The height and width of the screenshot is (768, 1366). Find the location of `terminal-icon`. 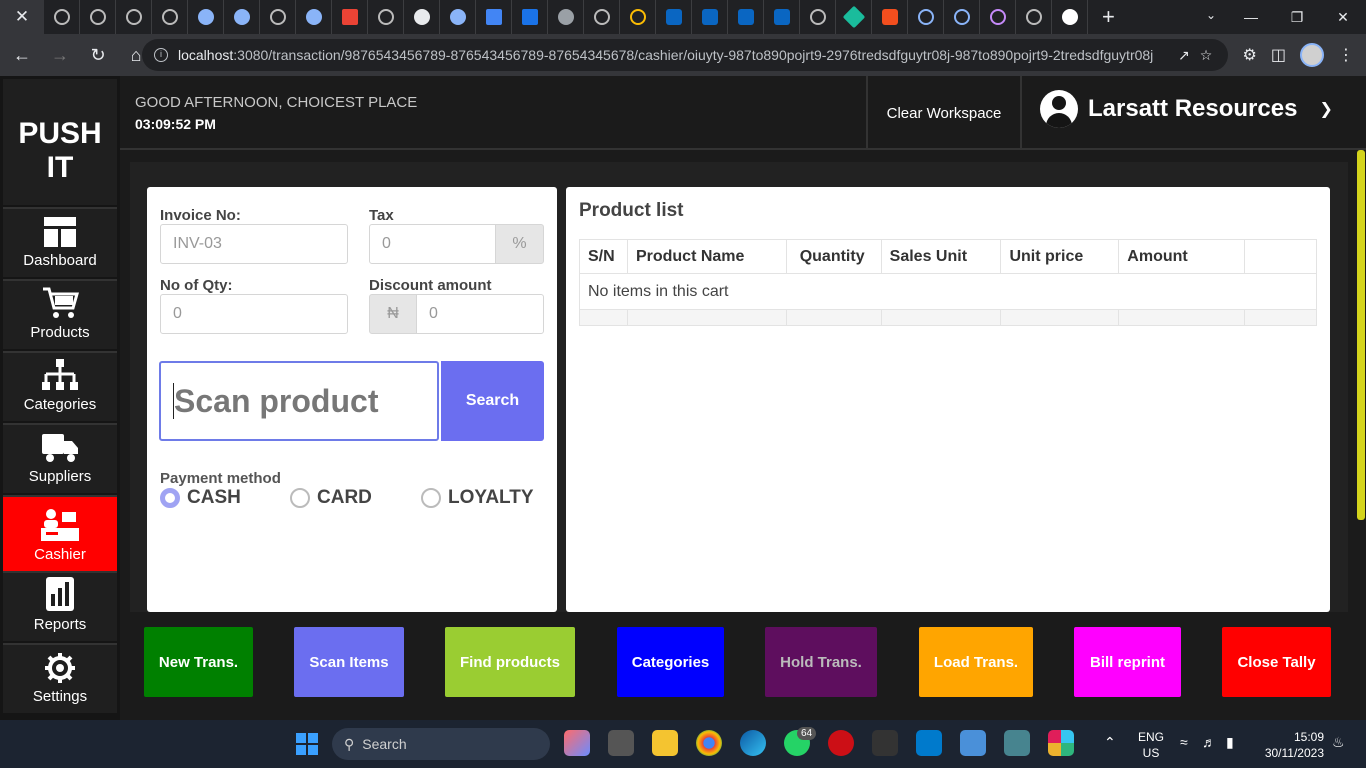

terminal-icon is located at coordinates (885, 743).